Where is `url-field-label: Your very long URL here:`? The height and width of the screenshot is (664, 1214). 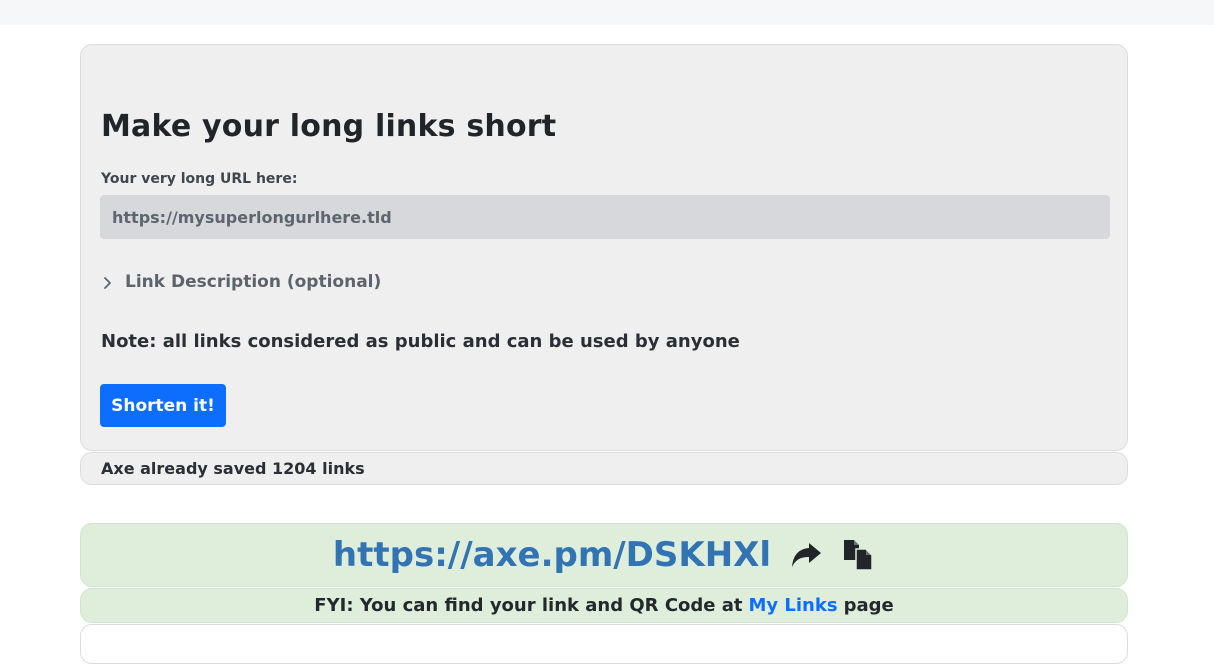
url-field-label: Your very long URL here: is located at coordinates (199, 179).